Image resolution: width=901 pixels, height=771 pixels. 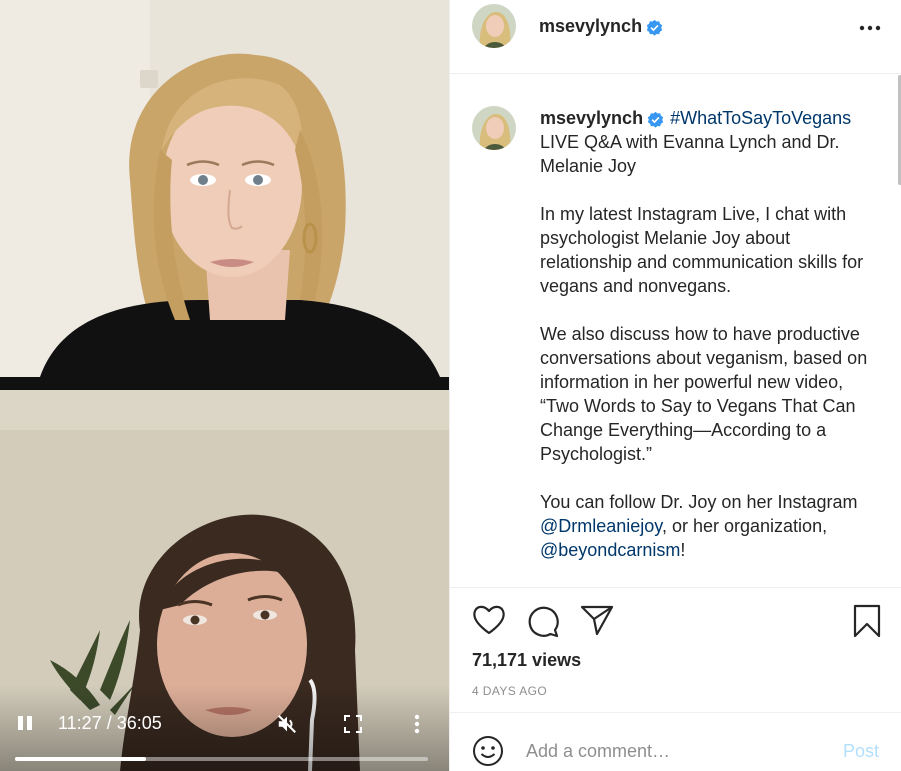 I want to click on post-more-options-button, so click(x=870, y=28).